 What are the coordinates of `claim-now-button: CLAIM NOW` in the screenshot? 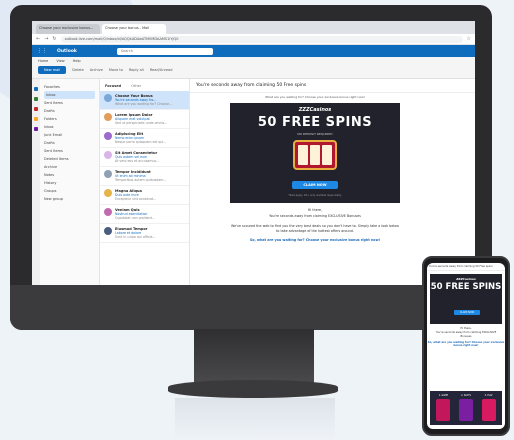 It's located at (315, 185).